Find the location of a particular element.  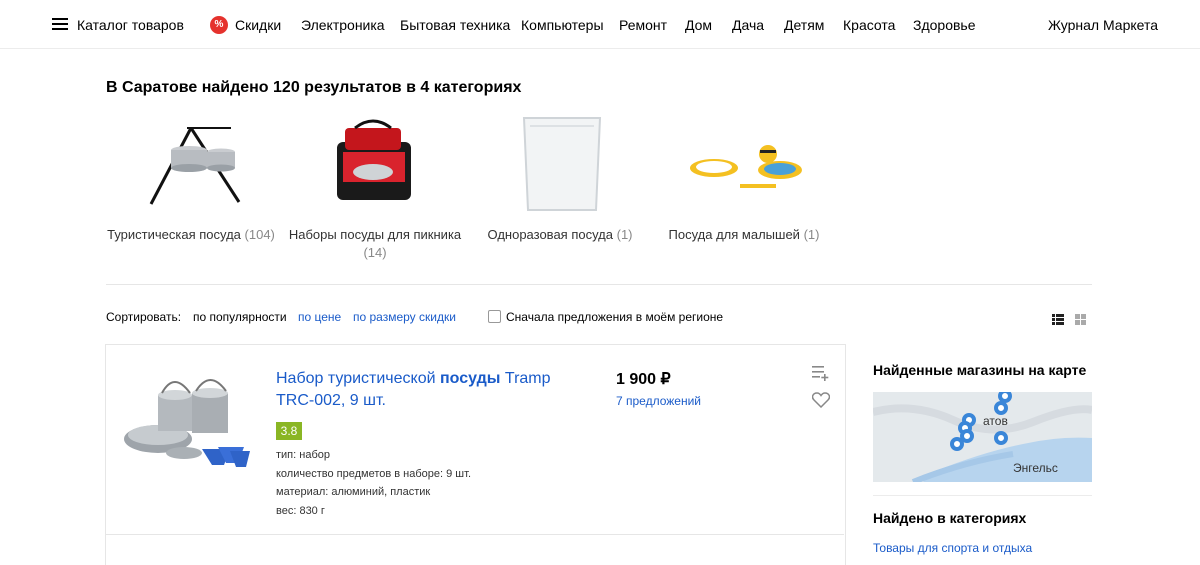

map-label: Энгельс is located at coordinates (1035, 468).